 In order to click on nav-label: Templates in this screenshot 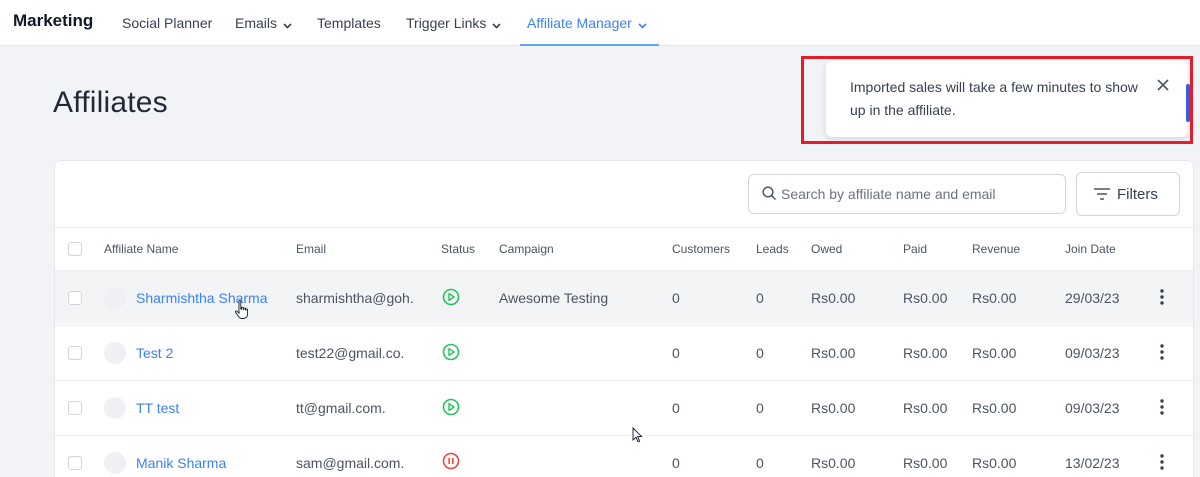, I will do `click(349, 23)`.